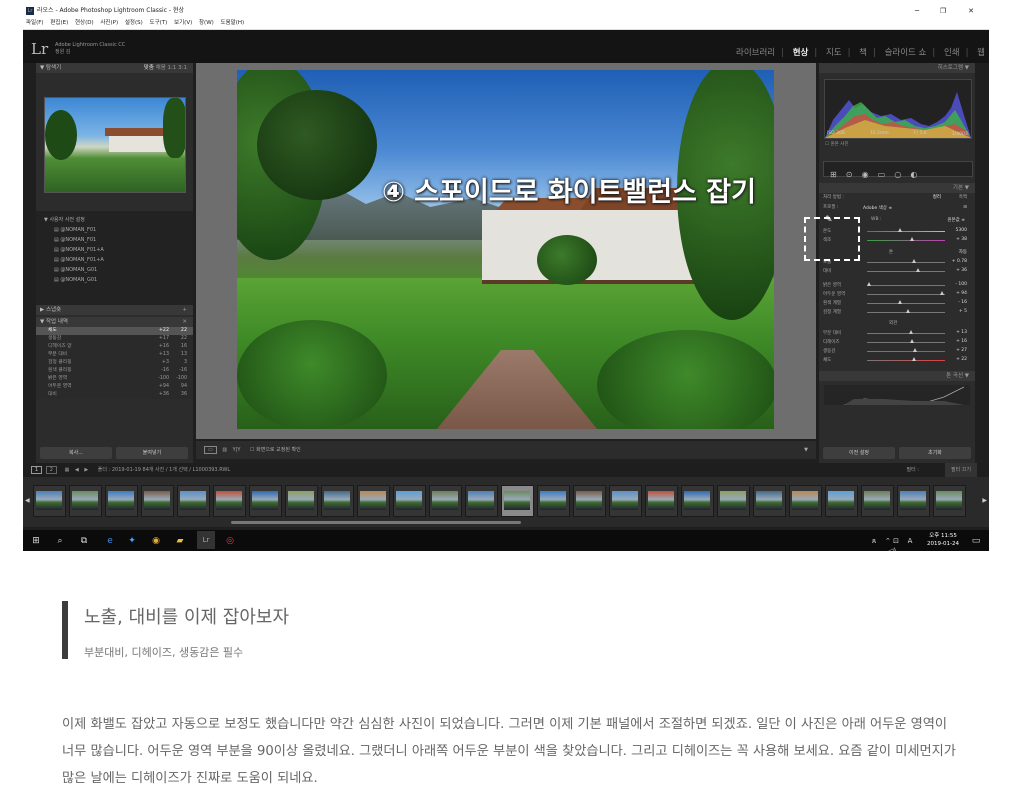 This screenshot has height=802, width=1011. Describe the element at coordinates (161, 68) in the screenshot. I see `zoom-fill: 채움` at that location.